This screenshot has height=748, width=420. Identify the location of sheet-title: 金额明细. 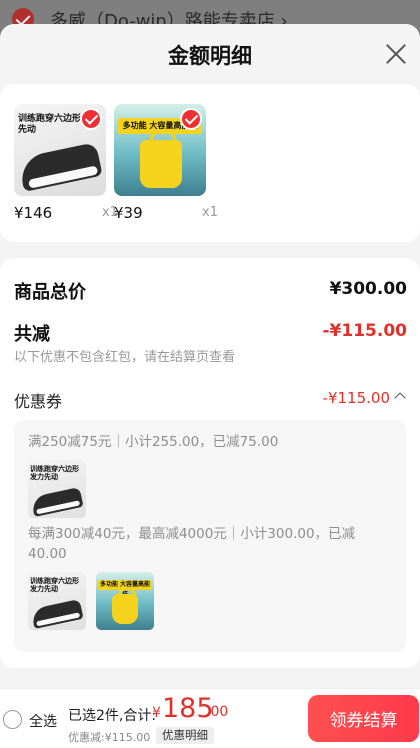
(210, 56).